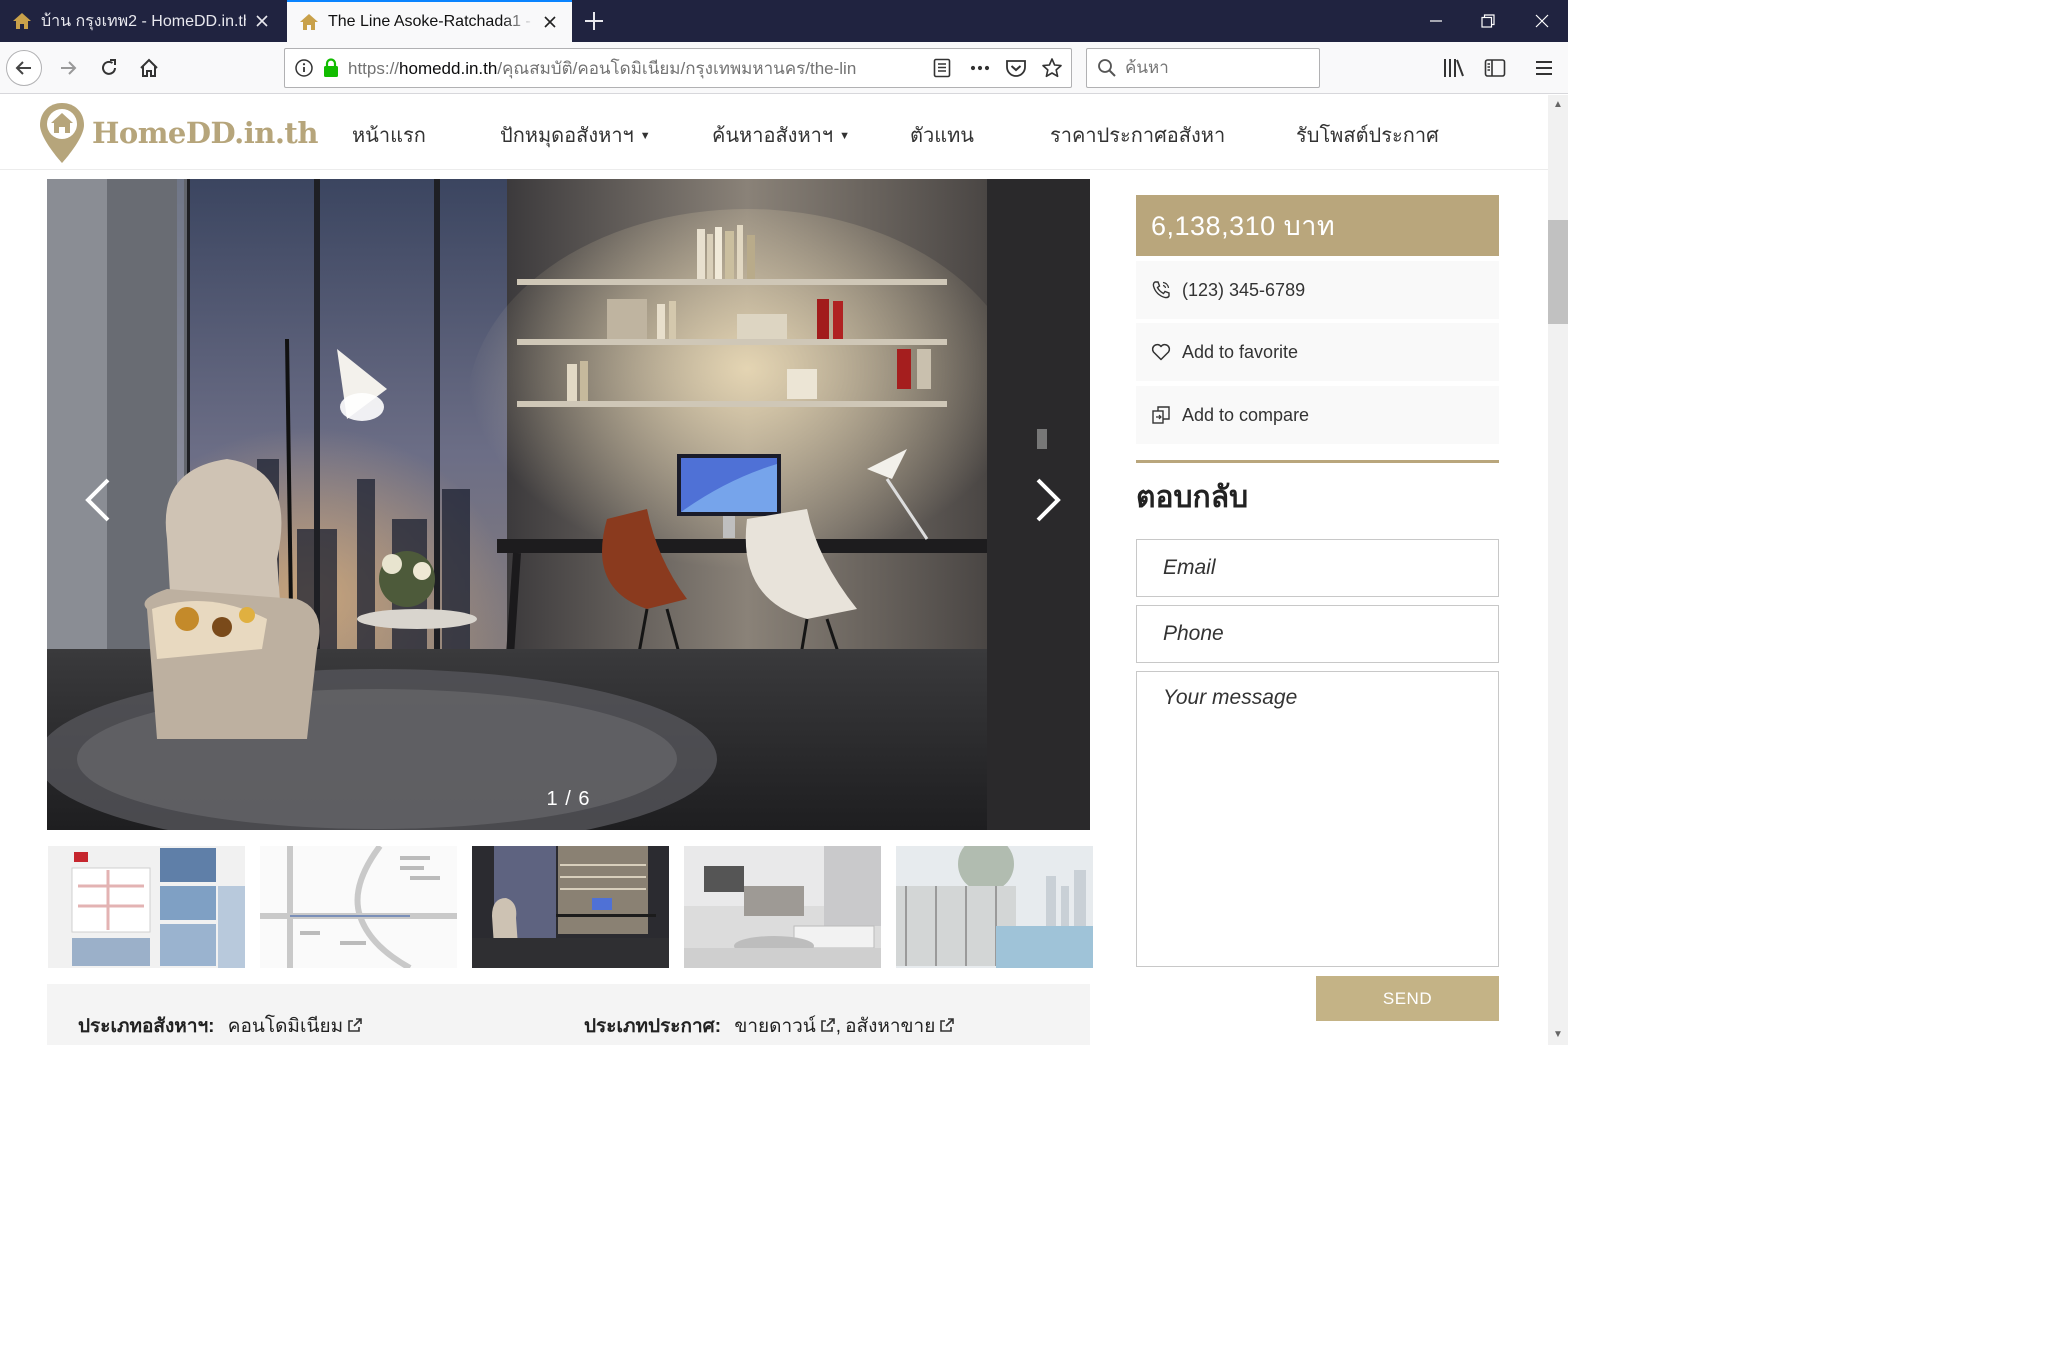 The image size is (2048, 1365). What do you see at coordinates (1558, 105) in the screenshot?
I see `scroll-up-icon: ▲` at bounding box center [1558, 105].